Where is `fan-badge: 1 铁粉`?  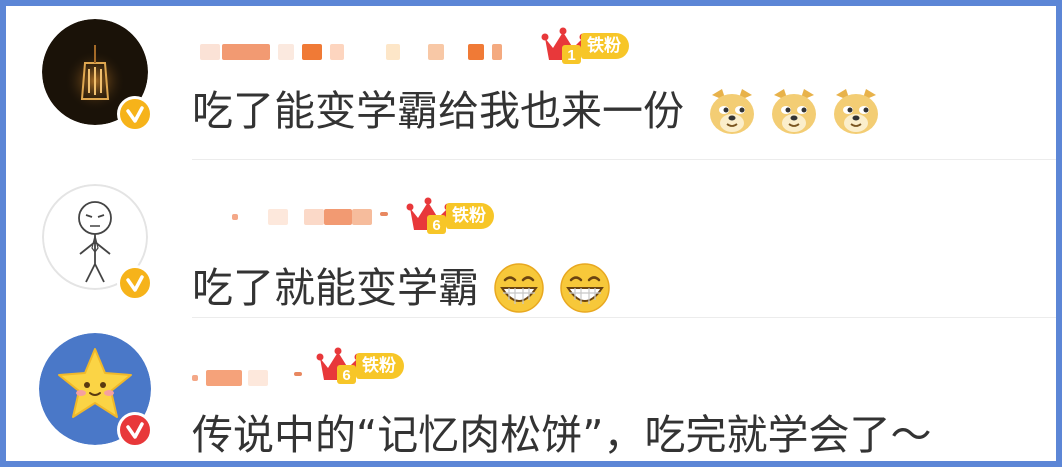 fan-badge: 1 铁粉 is located at coordinates (591, 46).